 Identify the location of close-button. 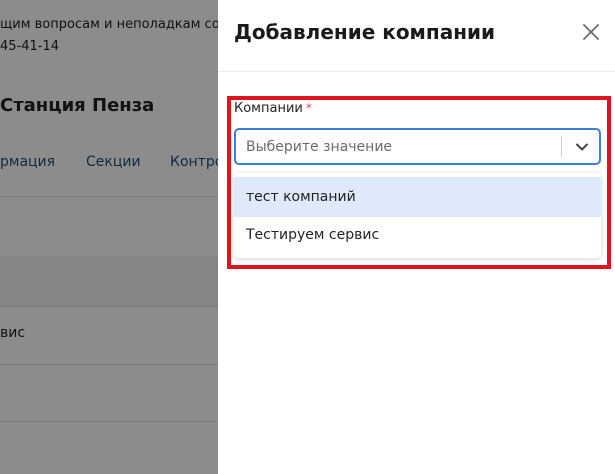
(591, 32).